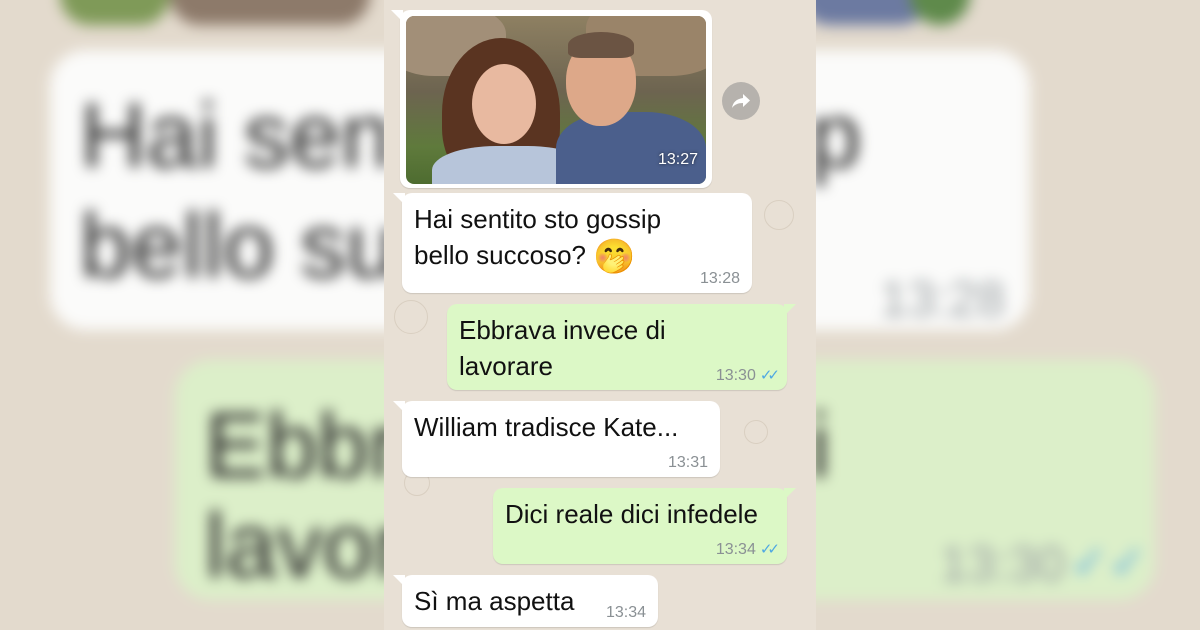 Image resolution: width=1200 pixels, height=630 pixels. I want to click on forward-arrow-icon, so click(741, 101).